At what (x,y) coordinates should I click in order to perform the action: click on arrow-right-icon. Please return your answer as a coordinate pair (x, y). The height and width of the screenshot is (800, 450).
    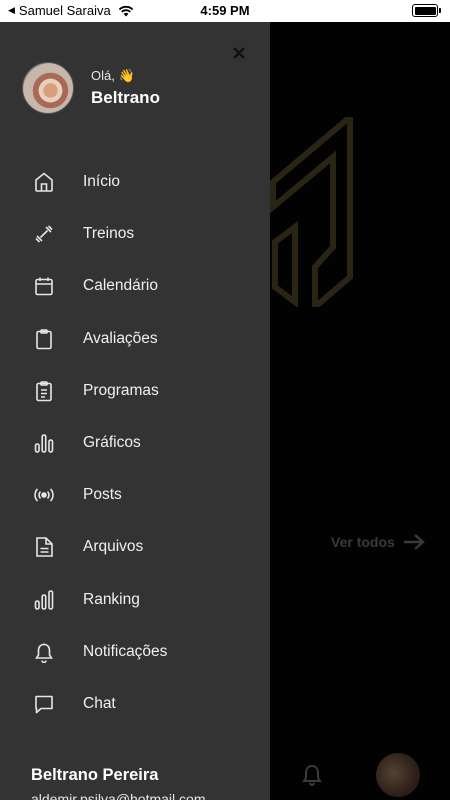
    Looking at the image, I should click on (414, 542).